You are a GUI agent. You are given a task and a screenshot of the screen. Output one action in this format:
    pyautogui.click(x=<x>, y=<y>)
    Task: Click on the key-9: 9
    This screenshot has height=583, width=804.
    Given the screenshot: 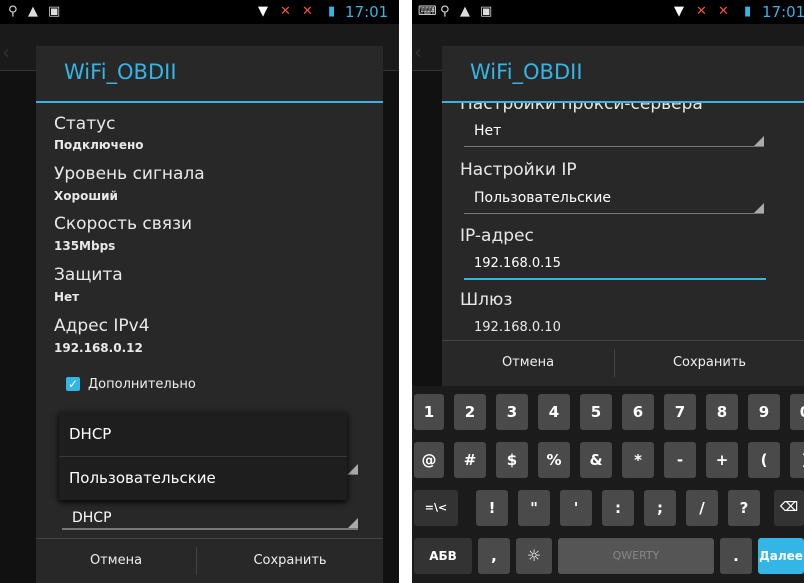 What is the action you would take?
    pyautogui.click(x=764, y=412)
    